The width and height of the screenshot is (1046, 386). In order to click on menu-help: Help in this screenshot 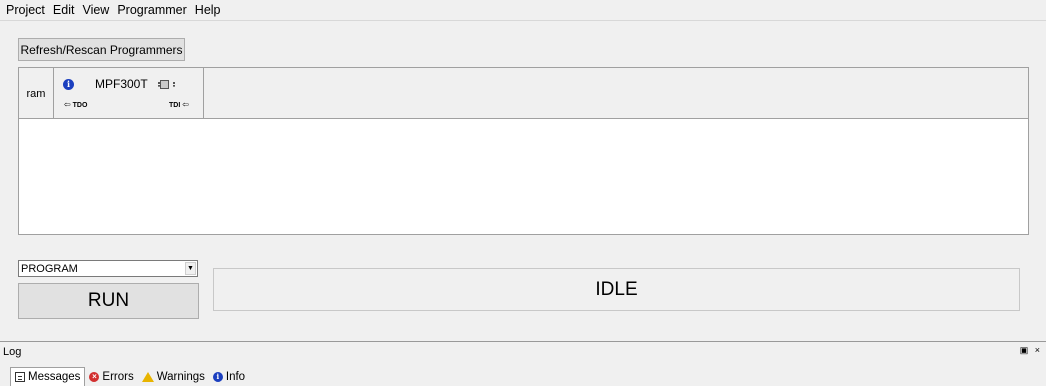, I will do `click(208, 10)`.